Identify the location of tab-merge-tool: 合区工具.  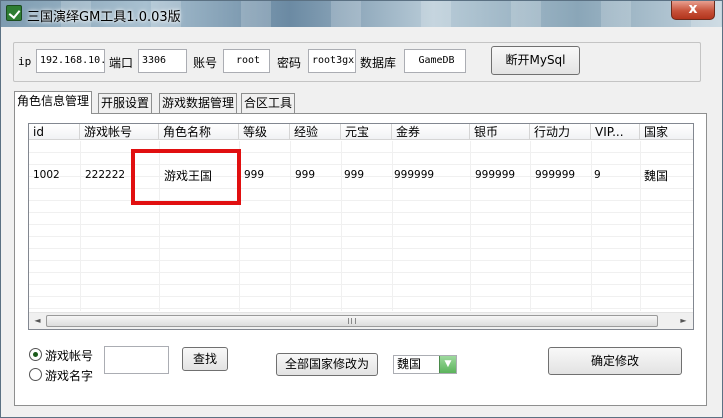
(268, 103).